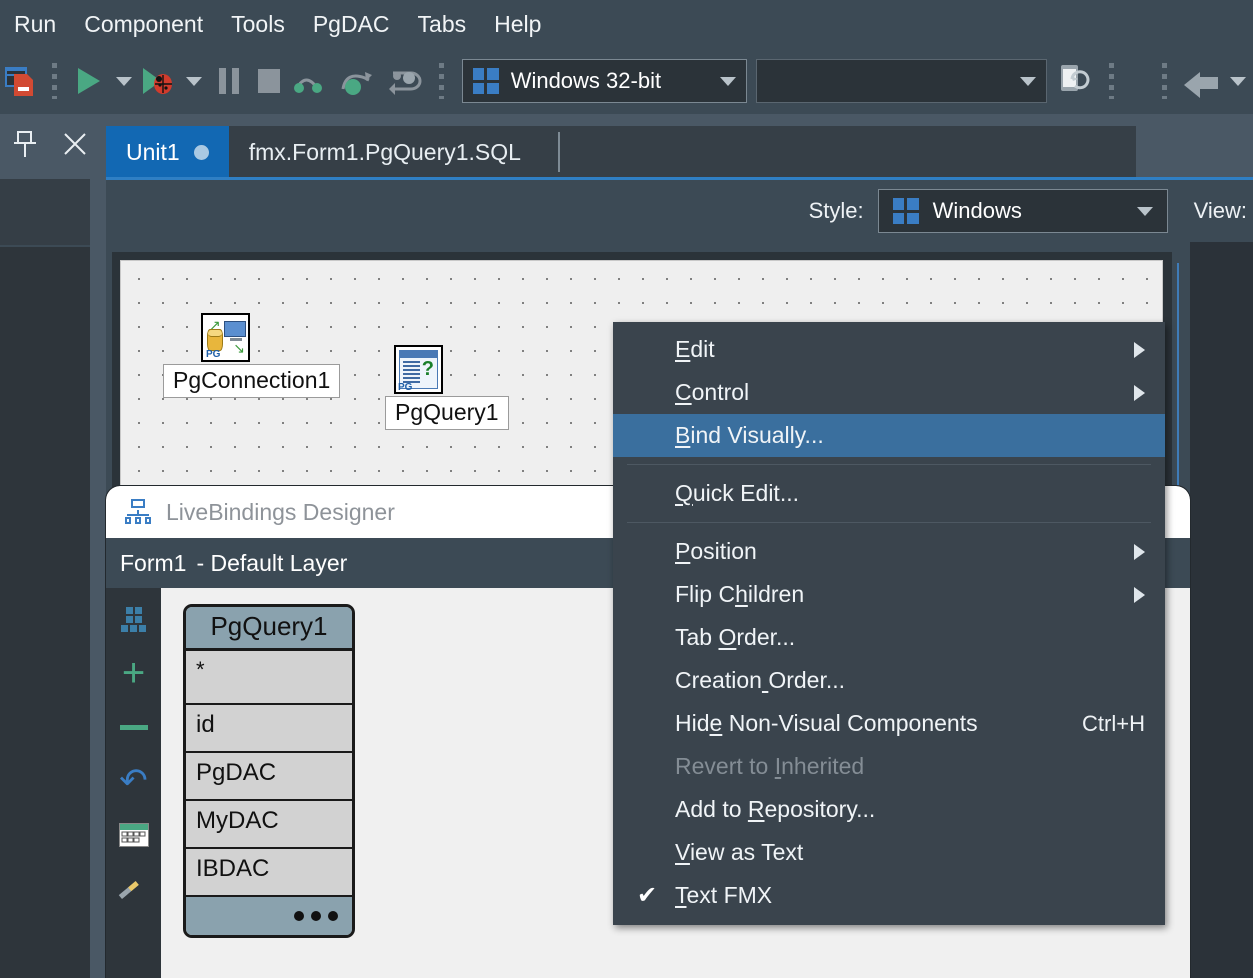  I want to click on mobile-refresh-icon, so click(1075, 81).